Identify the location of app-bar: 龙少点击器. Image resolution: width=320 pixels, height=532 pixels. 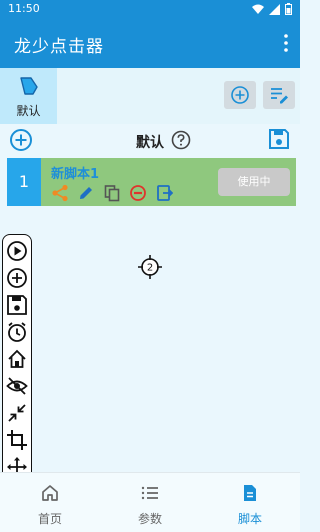
(150, 43).